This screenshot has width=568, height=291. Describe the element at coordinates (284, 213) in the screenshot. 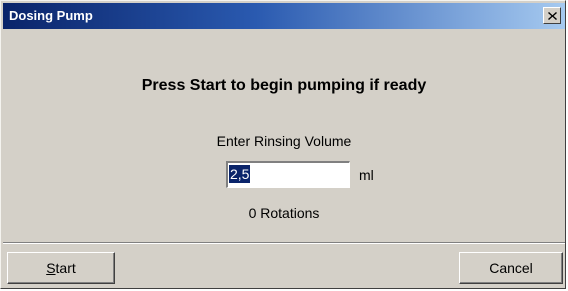

I see `rotations-counter: 0 Rotations` at that location.